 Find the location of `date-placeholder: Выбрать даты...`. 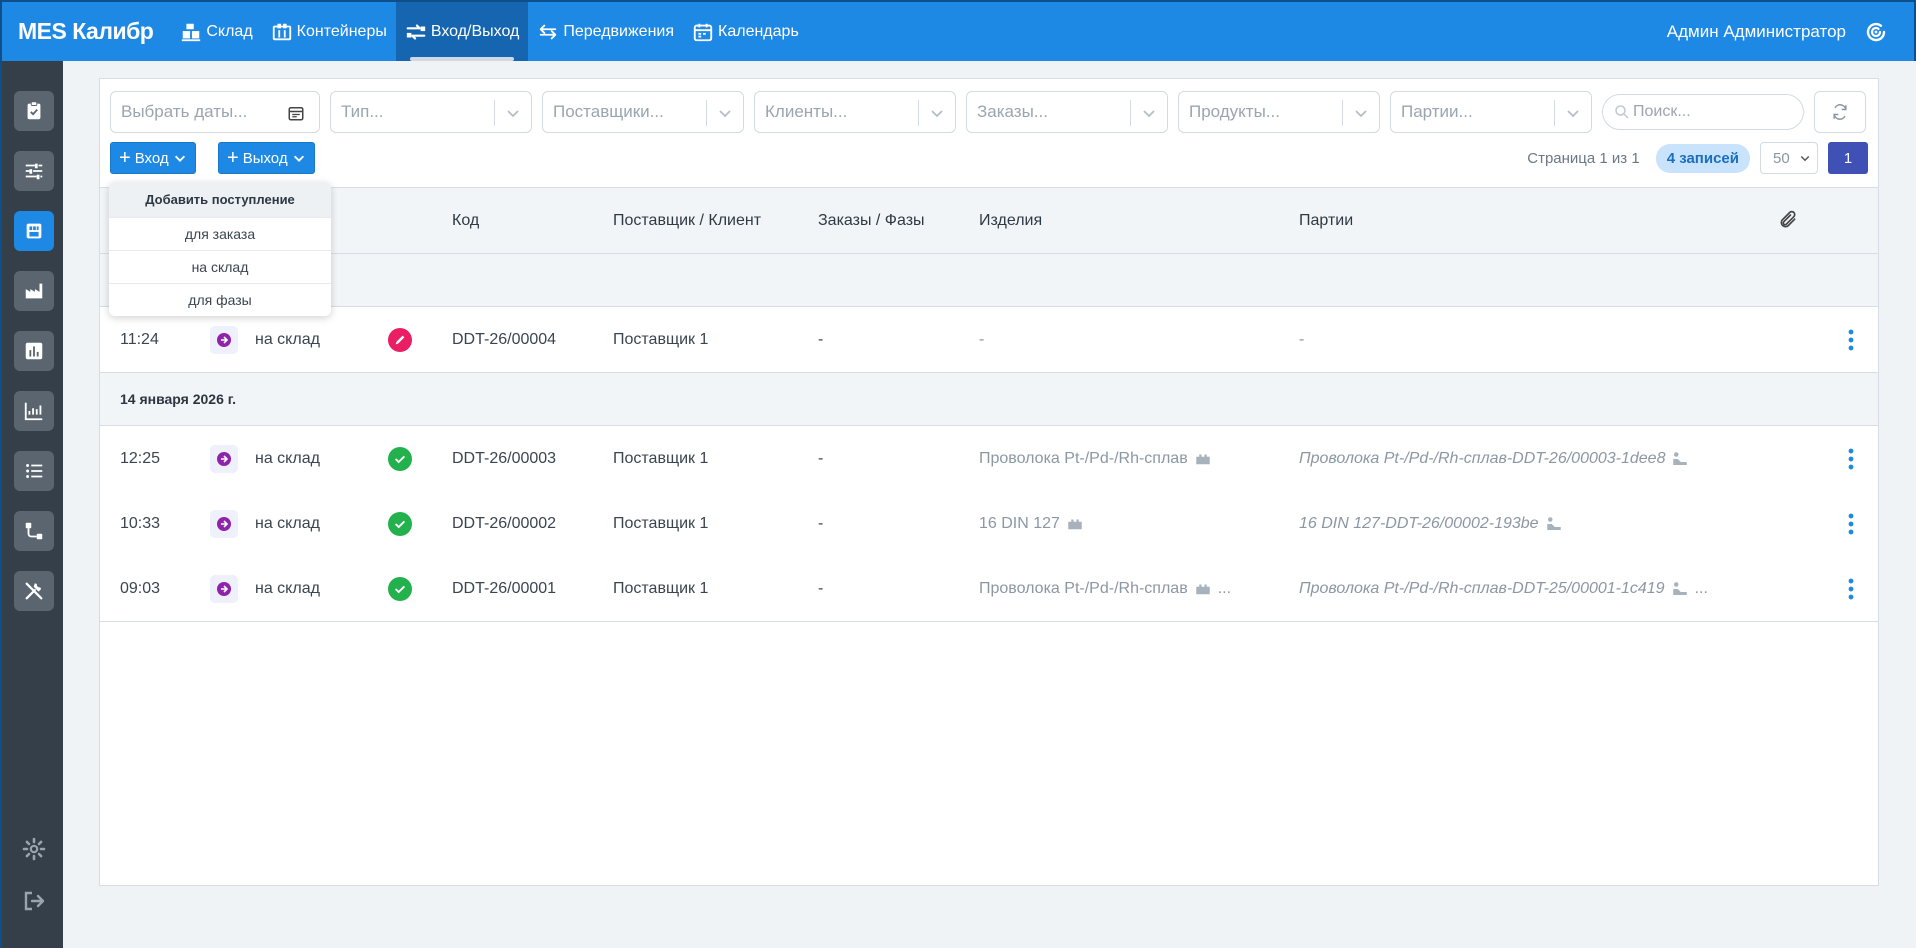

date-placeholder: Выбрать даты... is located at coordinates (184, 111).